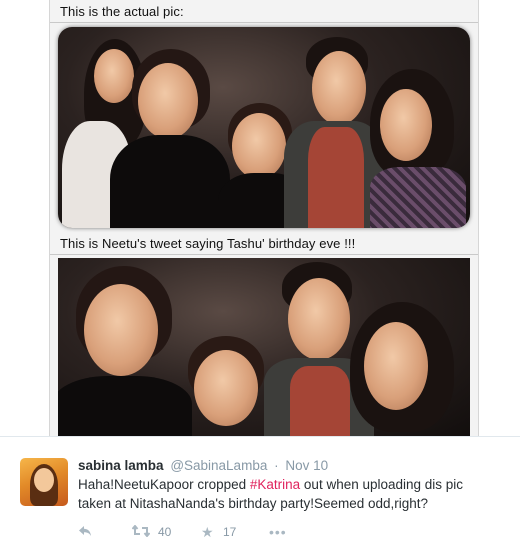 The width and height of the screenshot is (520, 559). I want to click on username: @SabinaLamba, so click(218, 465).